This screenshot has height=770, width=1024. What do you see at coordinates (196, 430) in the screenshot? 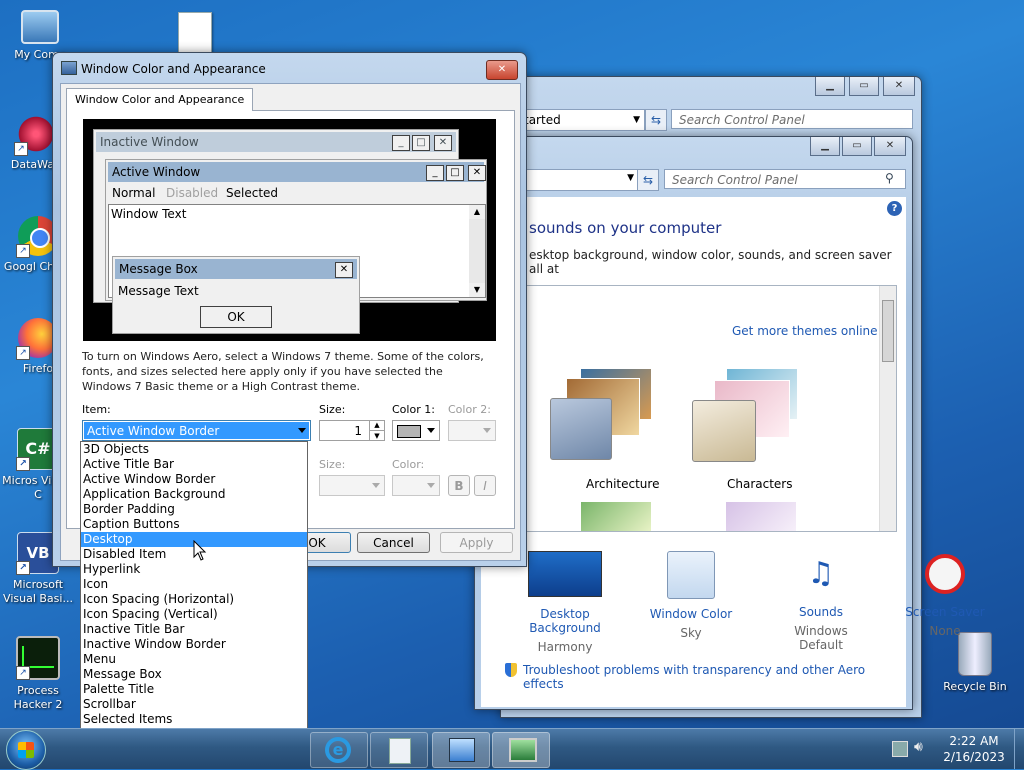
I see `item-select: Active Window Border` at bounding box center [196, 430].